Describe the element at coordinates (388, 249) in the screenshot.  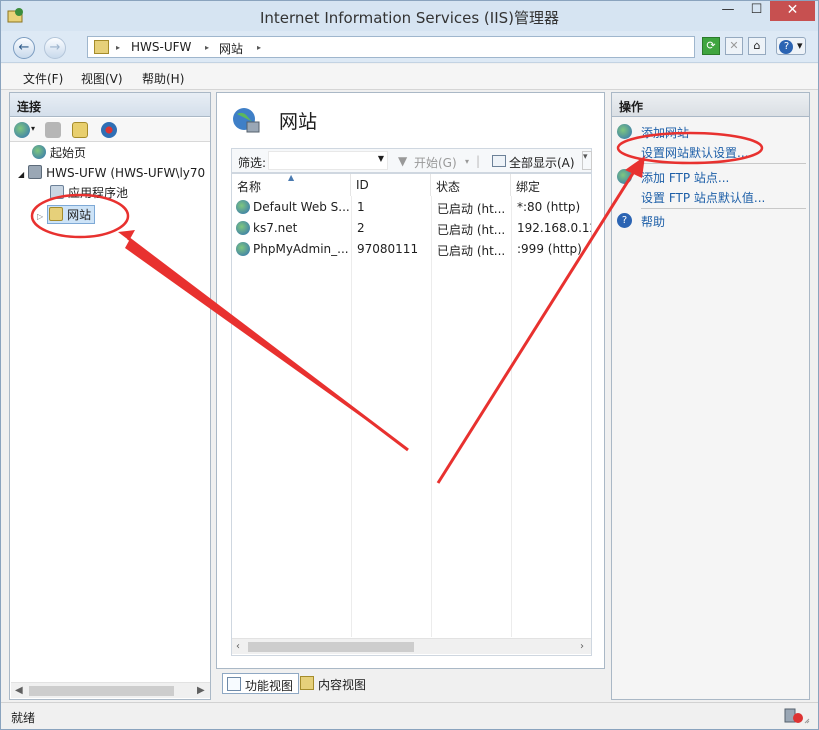
I see `cell-id: 97080111` at that location.